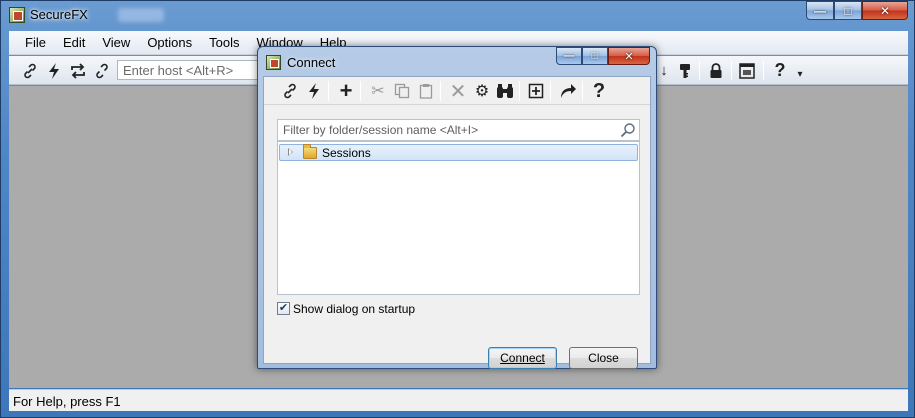  I want to click on window-title: SecureFX, so click(59, 14).